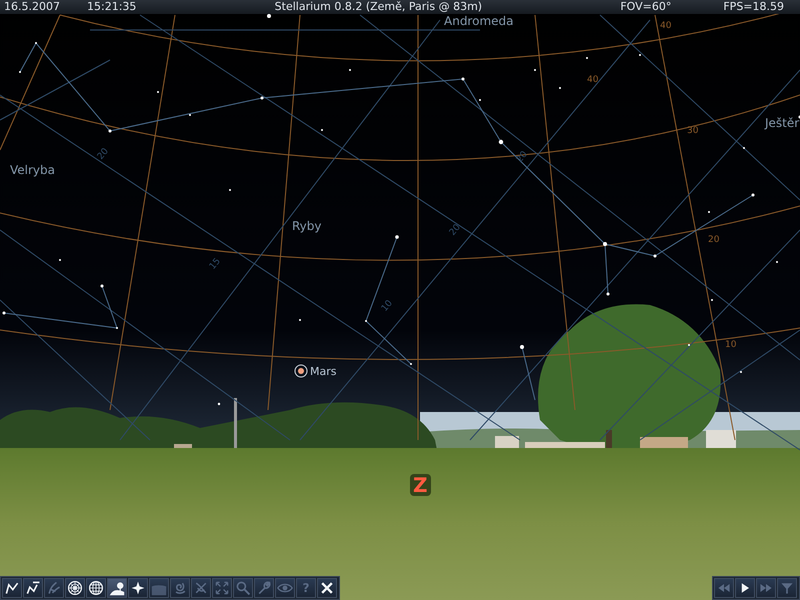 This screenshot has width=800, height=600. Describe the element at coordinates (307, 226) in the screenshot. I see `constellation-label: Ryby` at that location.